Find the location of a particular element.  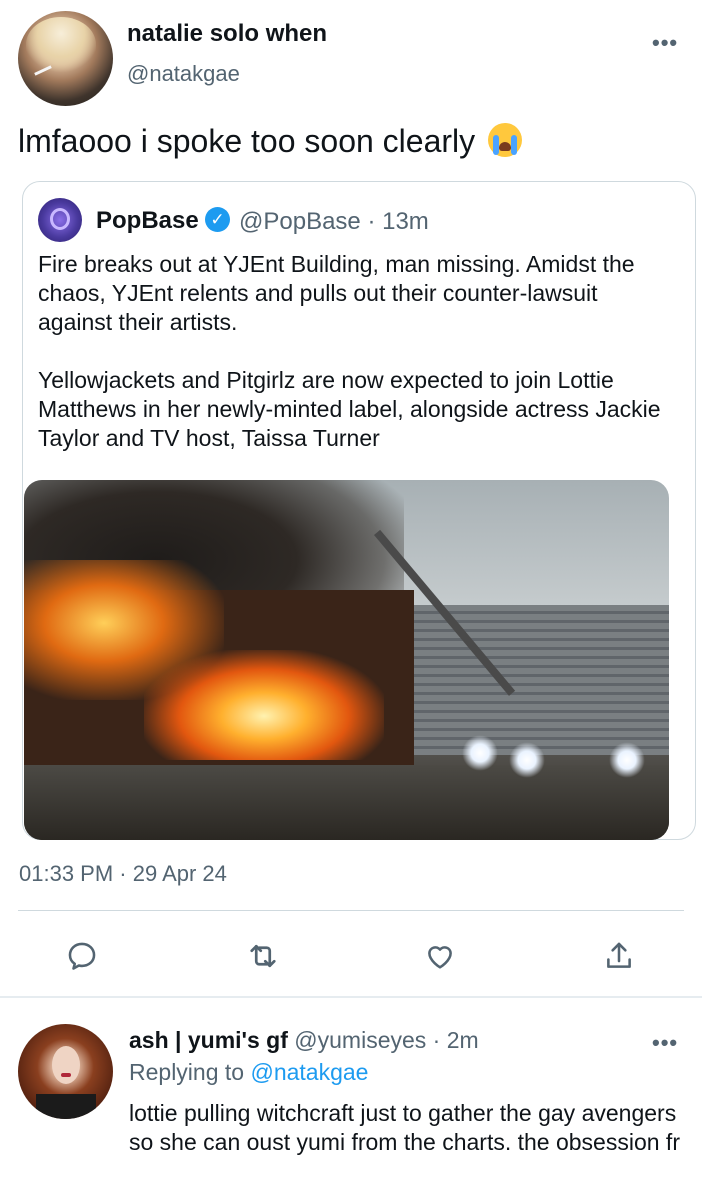

reply-icon is located at coordinates (82, 956).